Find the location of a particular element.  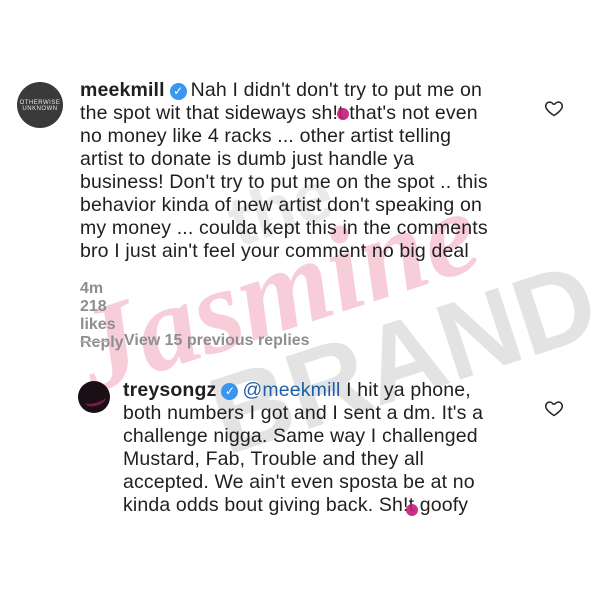

avatar-text: OTHERWISE UNKNOWN is located at coordinates (40, 106).